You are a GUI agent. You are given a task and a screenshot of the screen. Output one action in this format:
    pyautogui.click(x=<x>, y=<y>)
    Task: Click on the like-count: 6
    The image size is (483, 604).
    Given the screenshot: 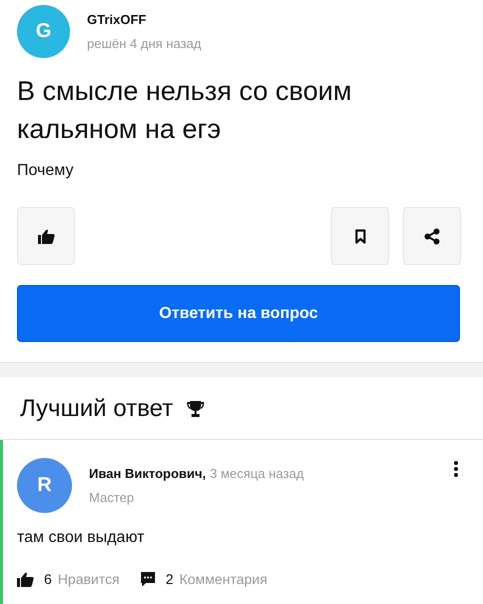 What is the action you would take?
    pyautogui.click(x=48, y=579)
    